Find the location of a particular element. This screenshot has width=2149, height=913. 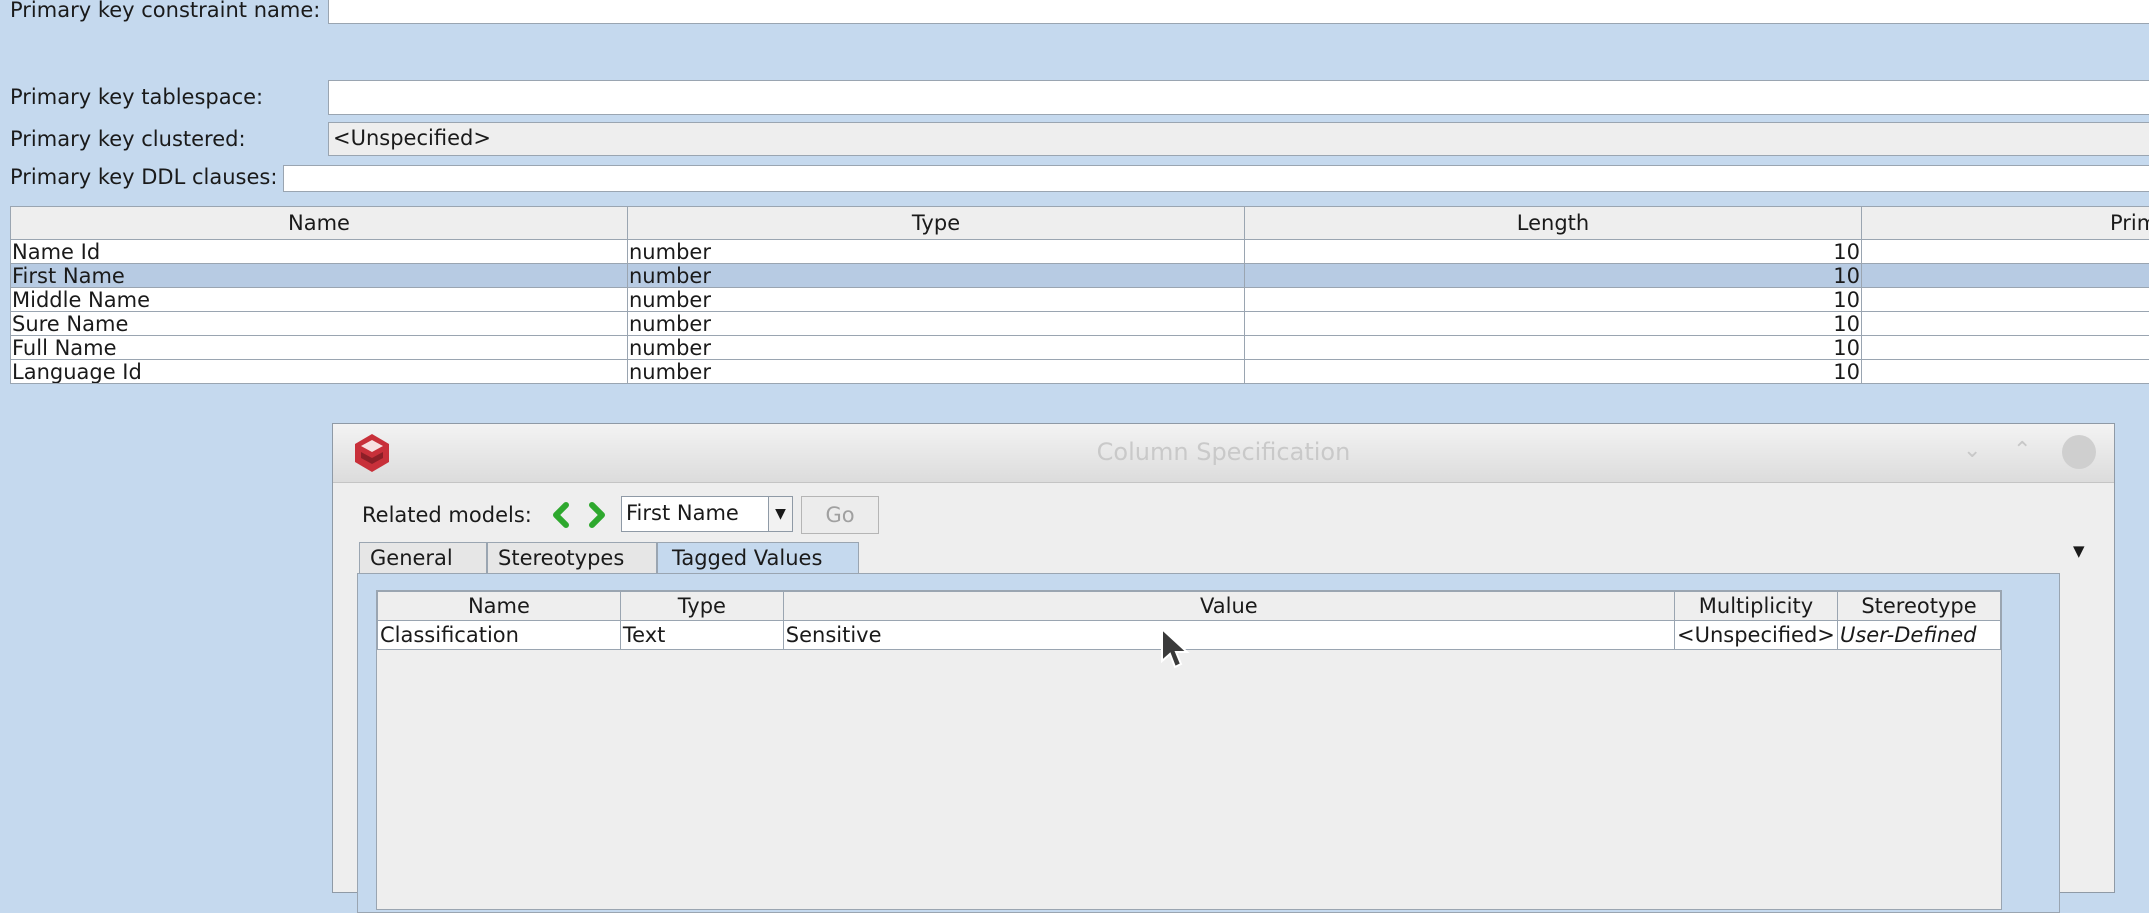

tv-cell-type: Text is located at coordinates (701, 635).